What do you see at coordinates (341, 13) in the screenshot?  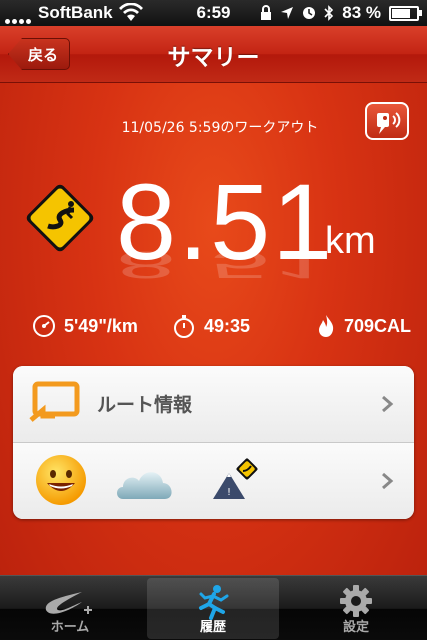 I see `status-icons: 83 %` at bounding box center [341, 13].